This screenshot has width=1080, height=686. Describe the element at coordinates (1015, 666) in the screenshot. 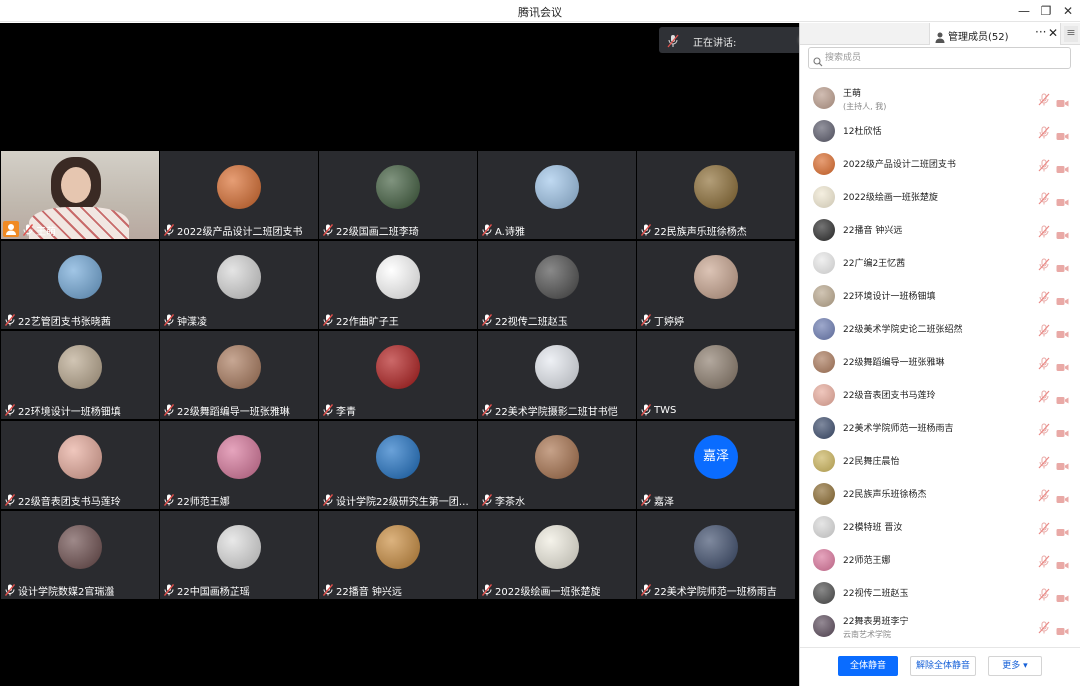

I see `more-button: 更多 ▾` at that location.